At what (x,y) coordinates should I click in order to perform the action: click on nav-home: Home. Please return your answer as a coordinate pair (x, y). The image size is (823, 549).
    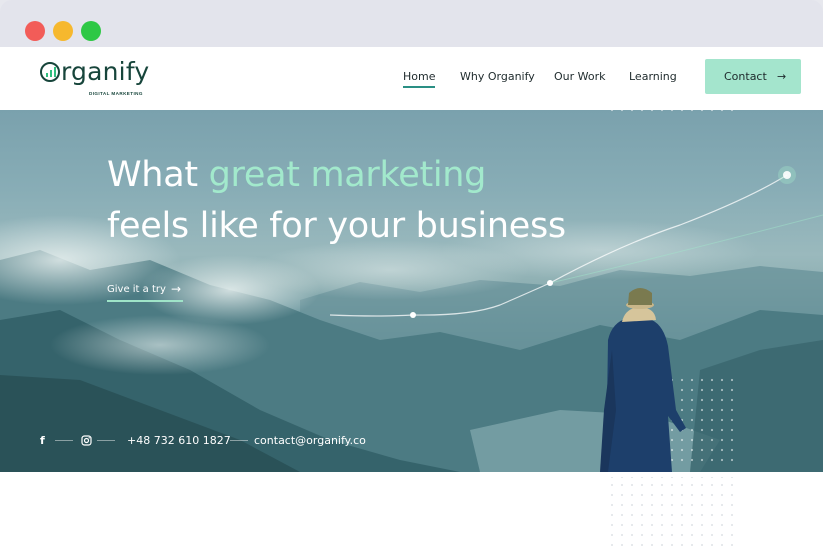
    Looking at the image, I should click on (419, 79).